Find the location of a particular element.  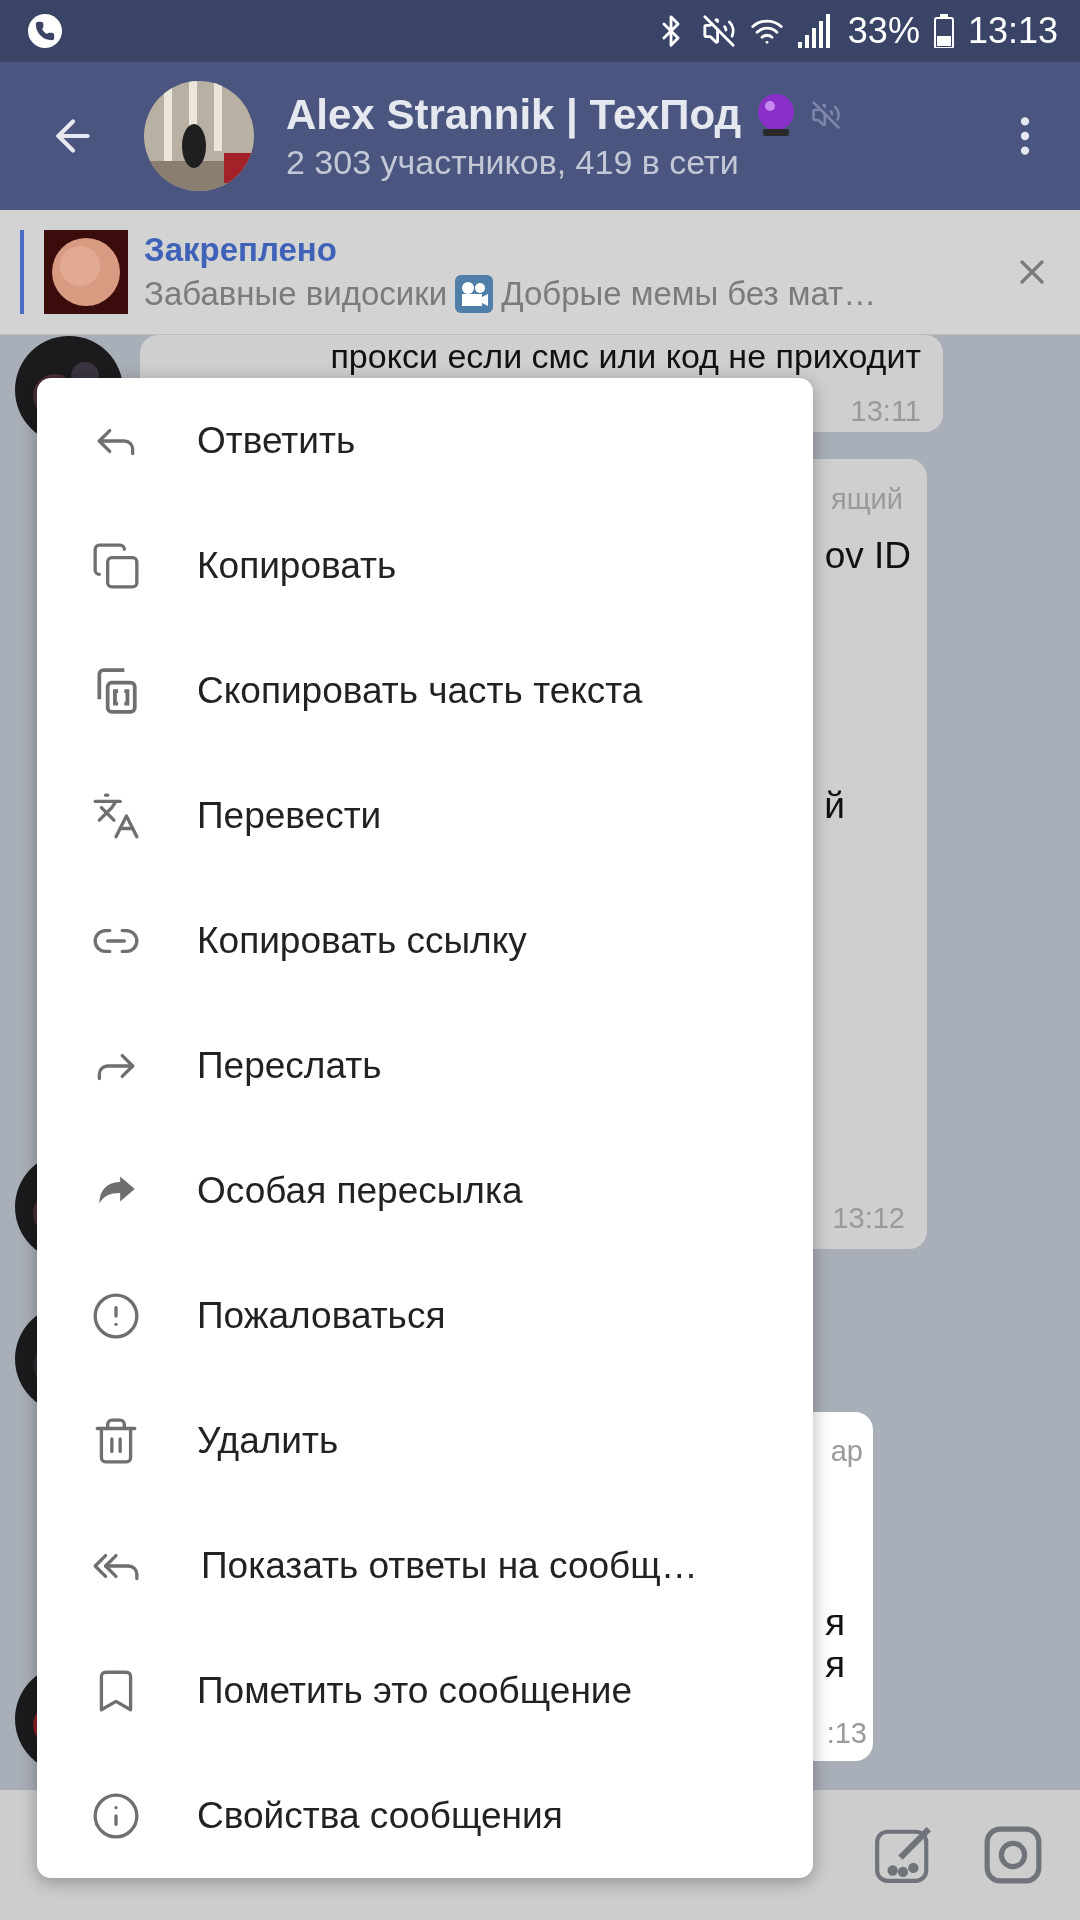

menu-item: Скопировать часть текста is located at coordinates (425, 690).